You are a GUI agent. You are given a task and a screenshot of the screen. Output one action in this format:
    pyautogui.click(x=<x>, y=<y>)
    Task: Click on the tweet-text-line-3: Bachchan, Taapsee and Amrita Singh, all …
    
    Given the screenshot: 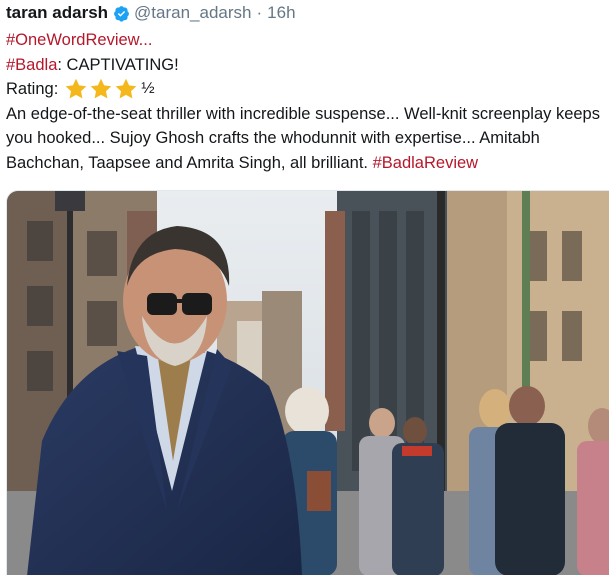 What is the action you would take?
    pyautogui.click(x=189, y=162)
    